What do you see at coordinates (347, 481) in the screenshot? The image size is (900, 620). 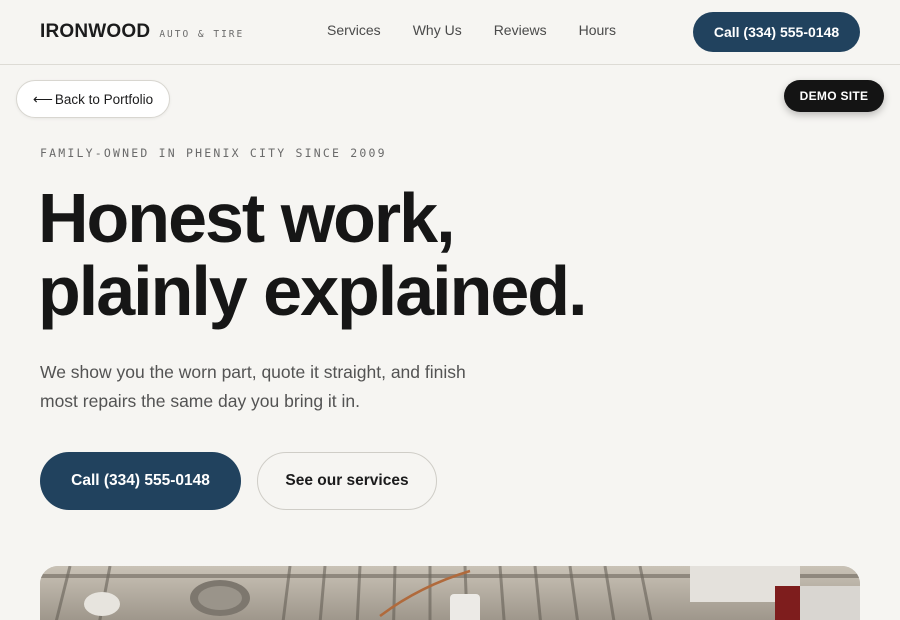 I see `see-services-button: See our services` at bounding box center [347, 481].